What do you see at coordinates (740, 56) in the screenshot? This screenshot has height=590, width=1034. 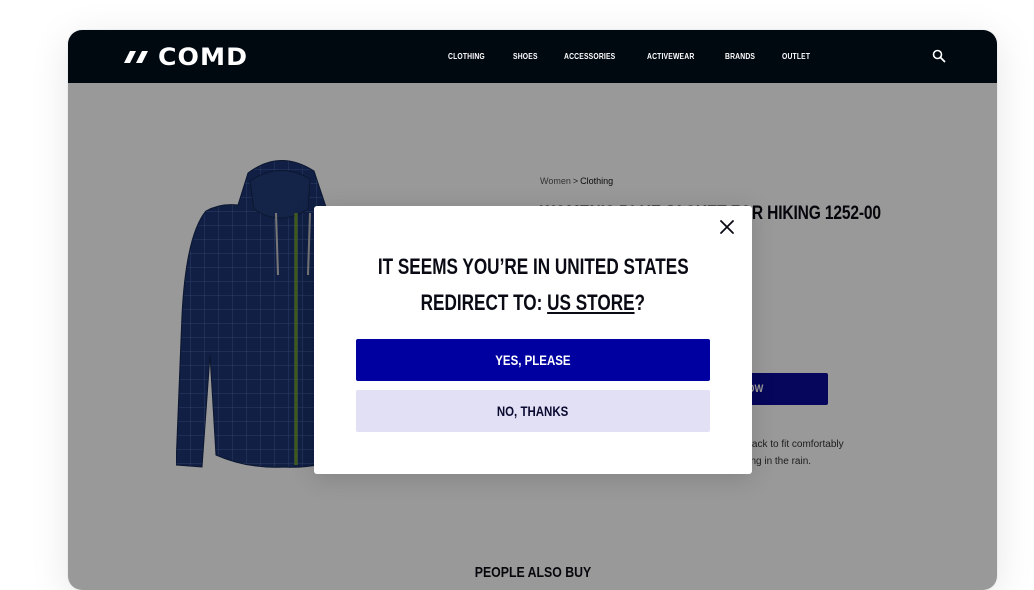 I see `nav-item-brands: BRANDS` at bounding box center [740, 56].